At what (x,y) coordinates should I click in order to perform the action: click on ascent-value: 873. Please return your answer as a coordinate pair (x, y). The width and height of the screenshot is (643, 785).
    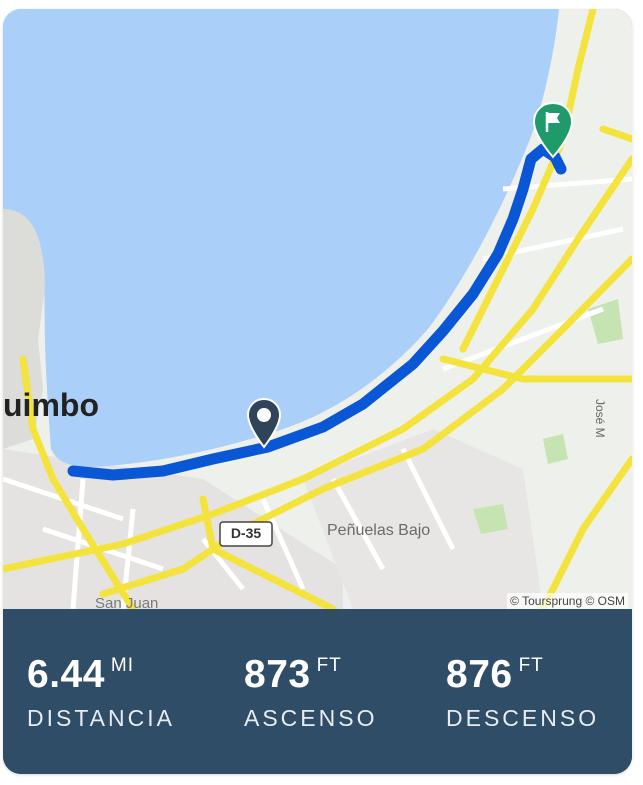
    Looking at the image, I should click on (277, 674).